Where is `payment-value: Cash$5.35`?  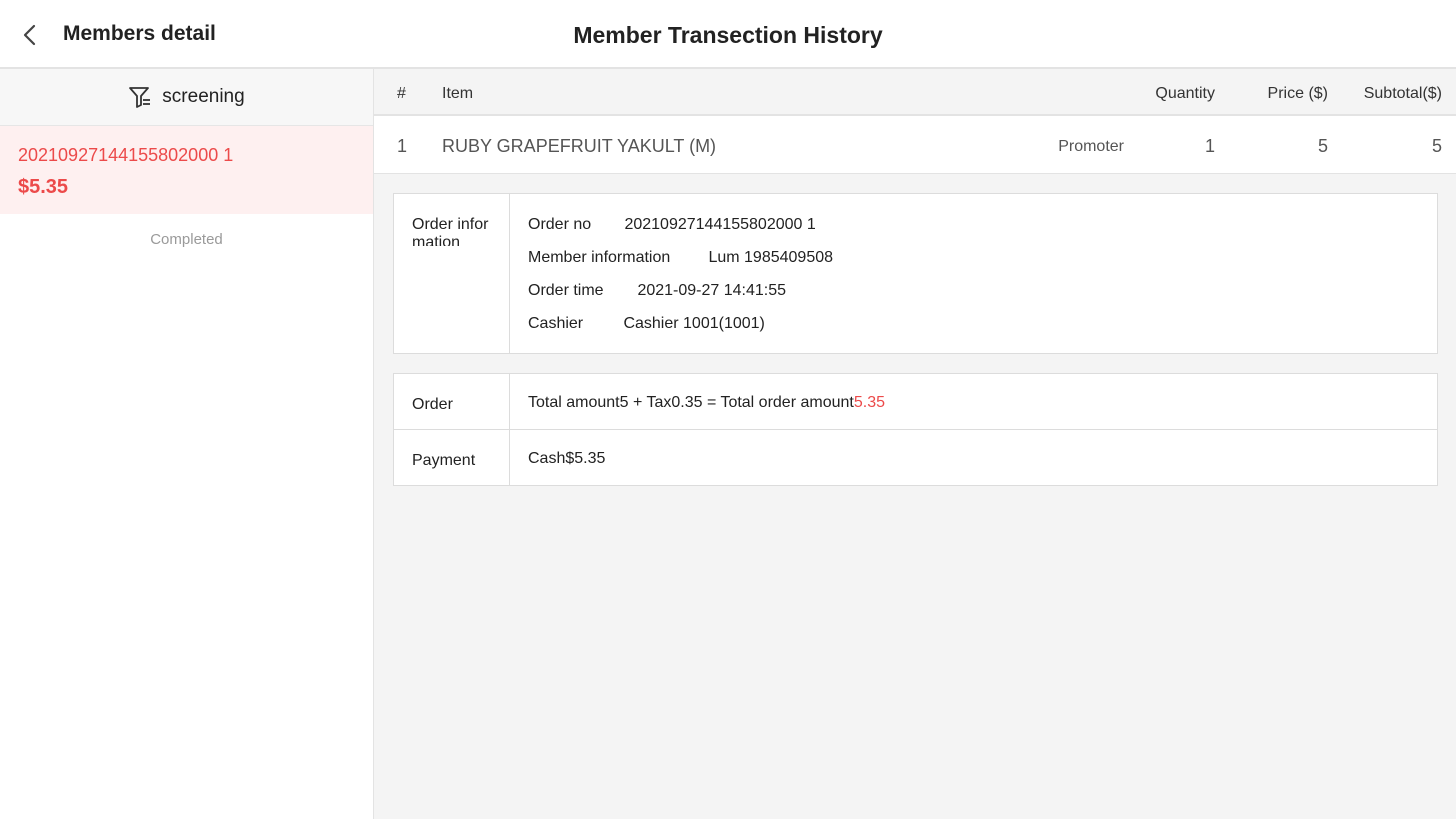
payment-value: Cash$5.35 is located at coordinates (567, 458).